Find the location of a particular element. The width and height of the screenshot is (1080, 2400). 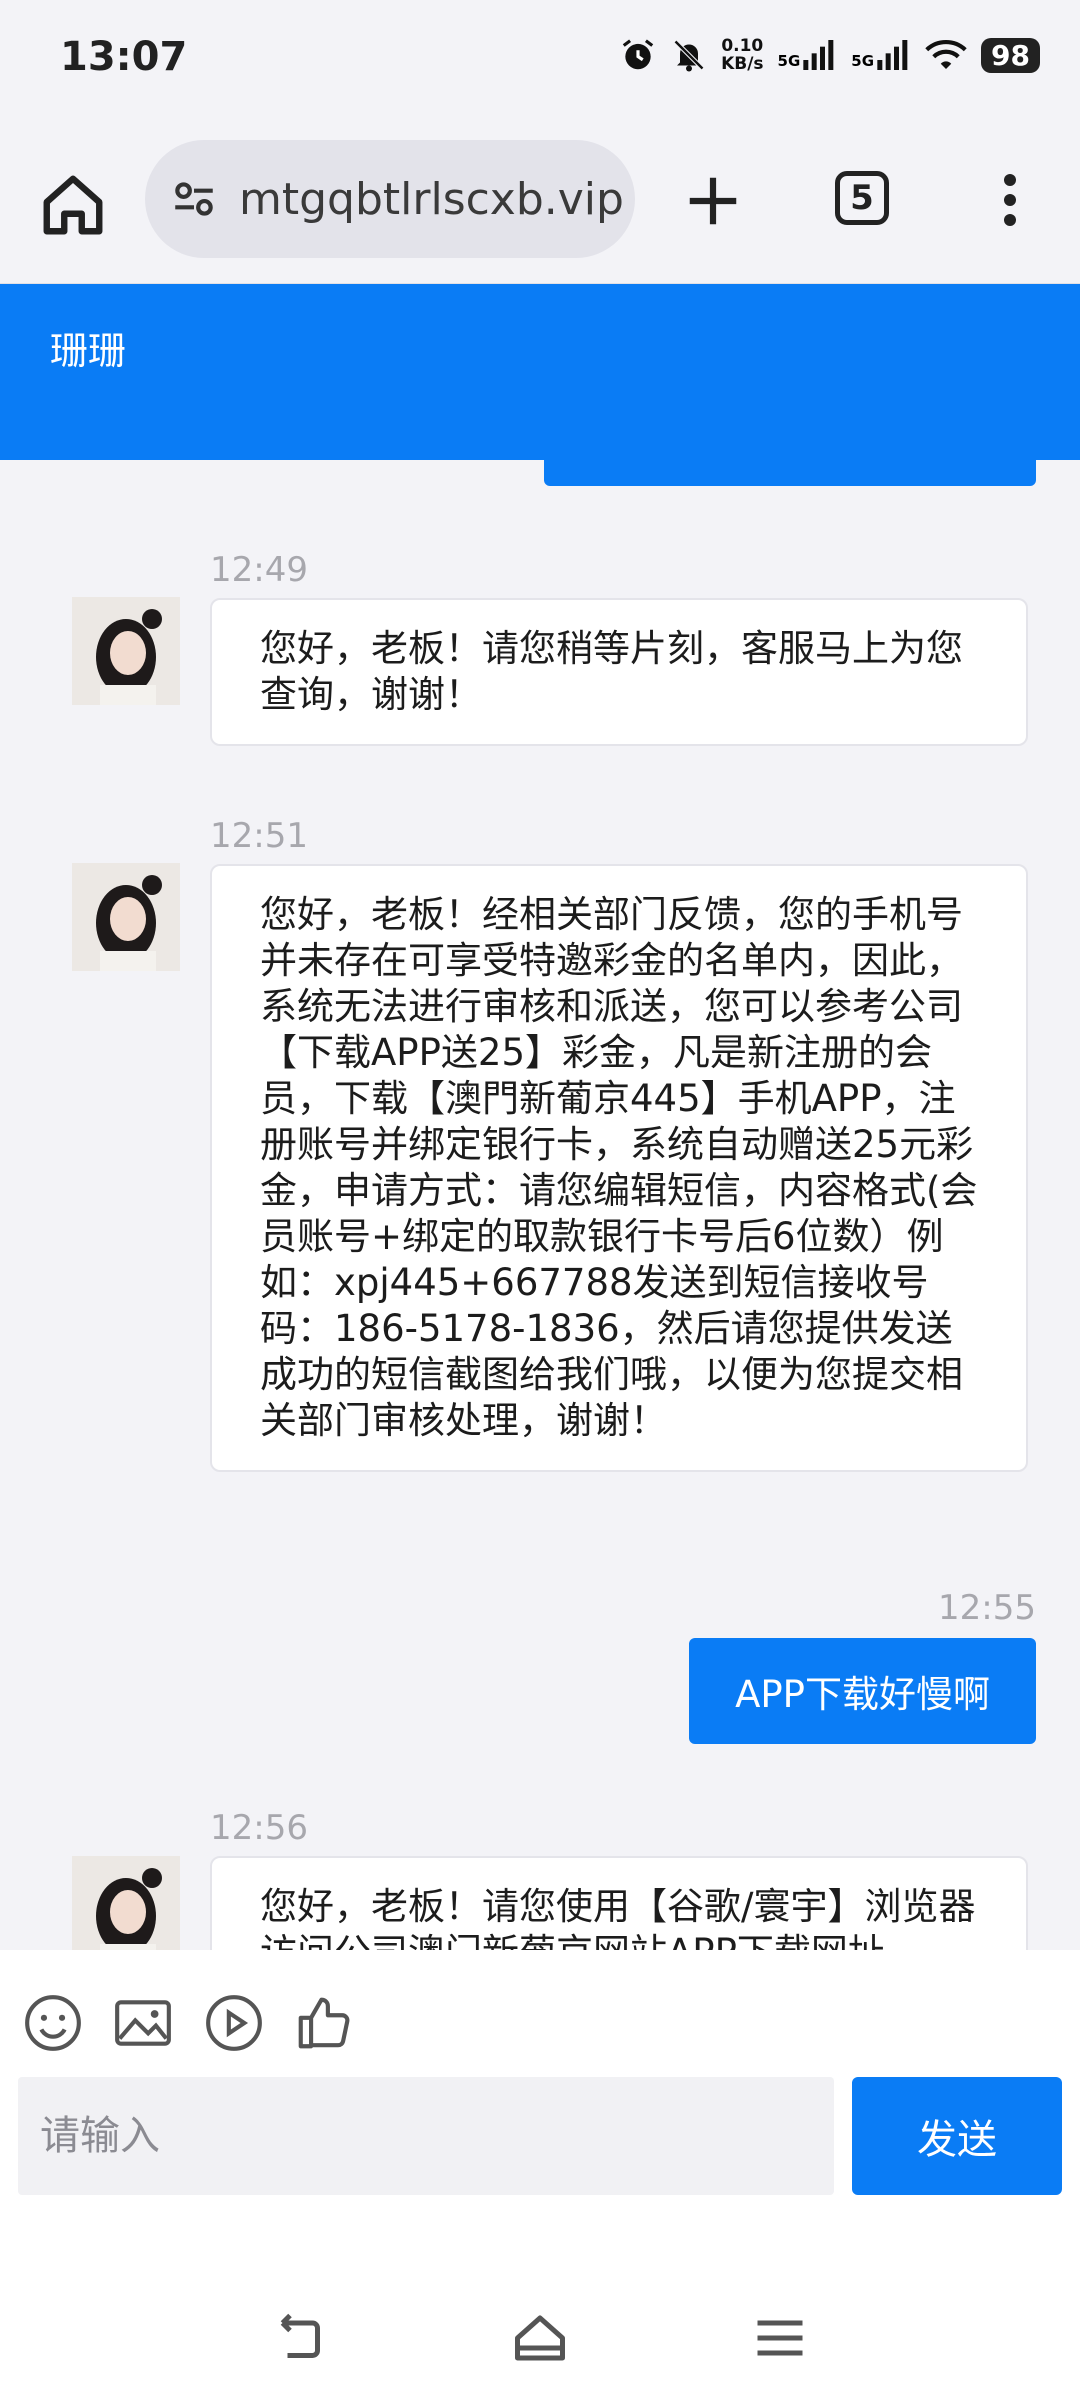

new-tab-icon is located at coordinates (713, 201).